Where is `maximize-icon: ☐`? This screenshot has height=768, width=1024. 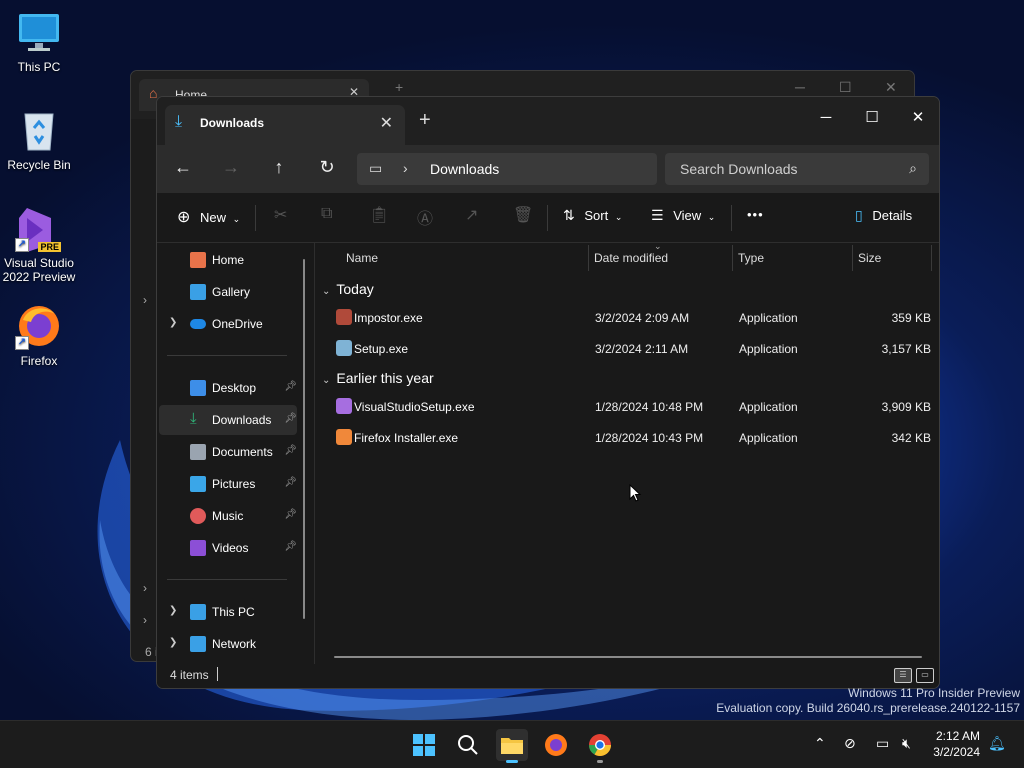 maximize-icon: ☐ is located at coordinates (845, 87).